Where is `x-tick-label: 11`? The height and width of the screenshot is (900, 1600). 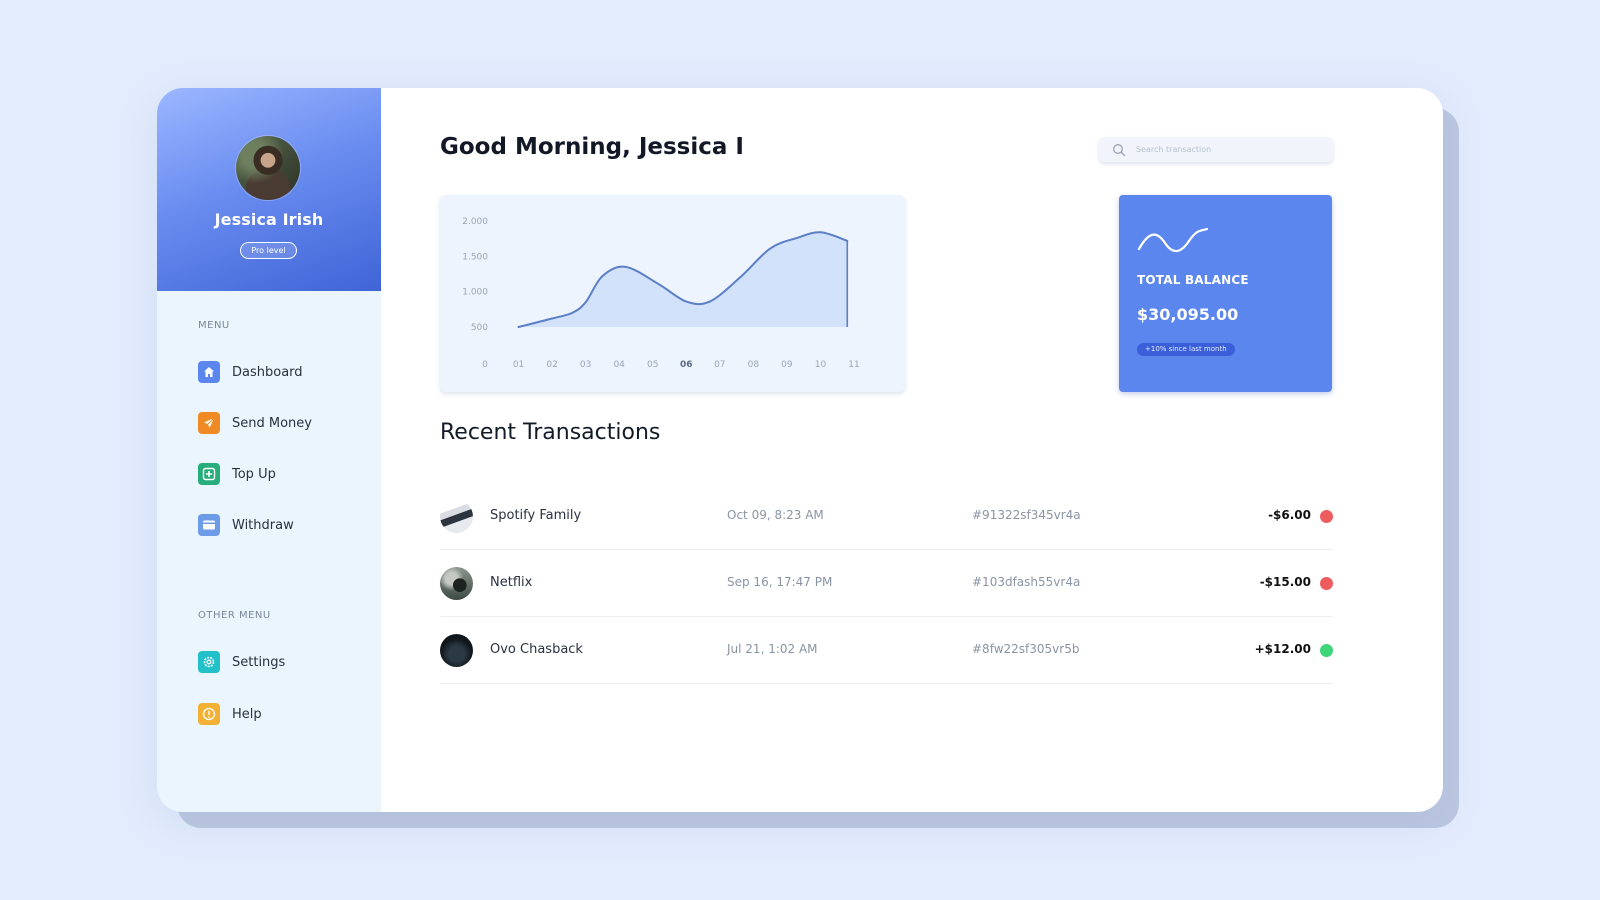 x-tick-label: 11 is located at coordinates (853, 365).